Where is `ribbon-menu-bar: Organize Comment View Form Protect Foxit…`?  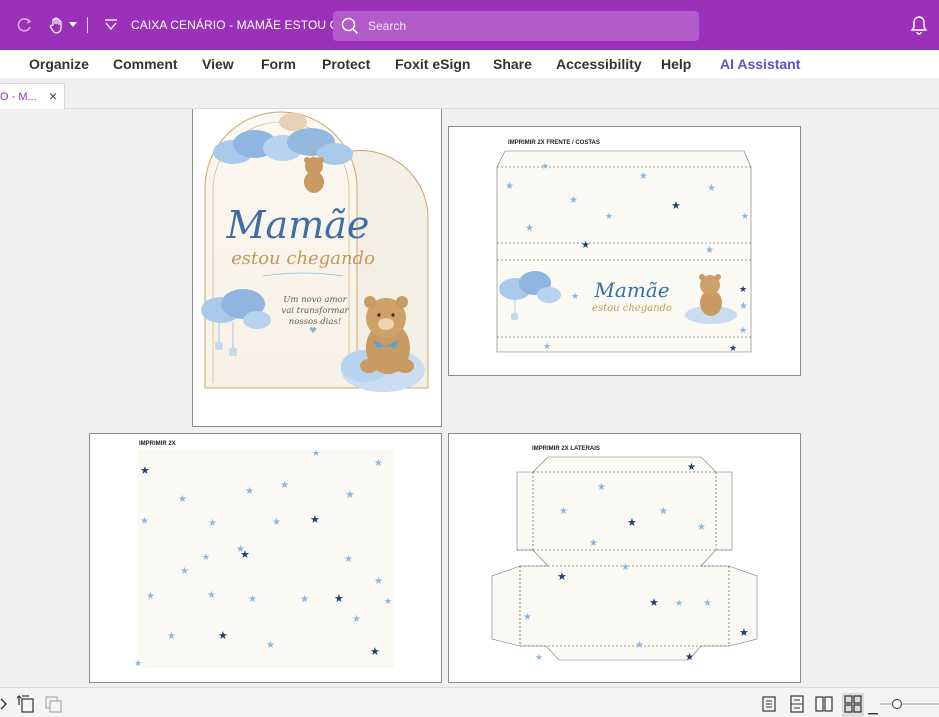
ribbon-menu-bar: Organize Comment View Form Protect Foxit… is located at coordinates (469, 64).